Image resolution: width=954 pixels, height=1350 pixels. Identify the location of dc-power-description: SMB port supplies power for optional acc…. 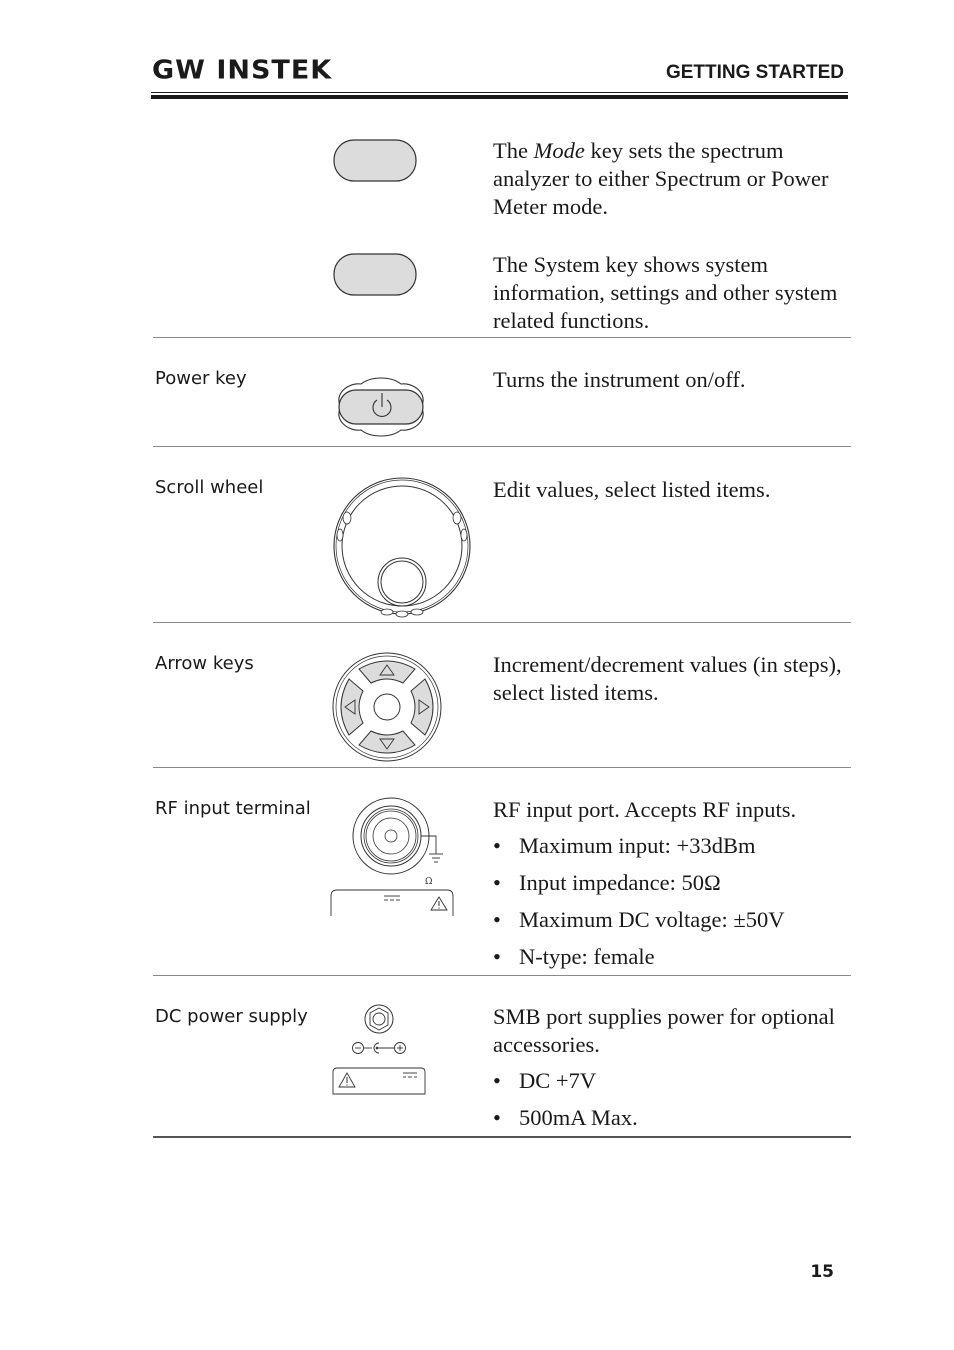
(668, 1072).